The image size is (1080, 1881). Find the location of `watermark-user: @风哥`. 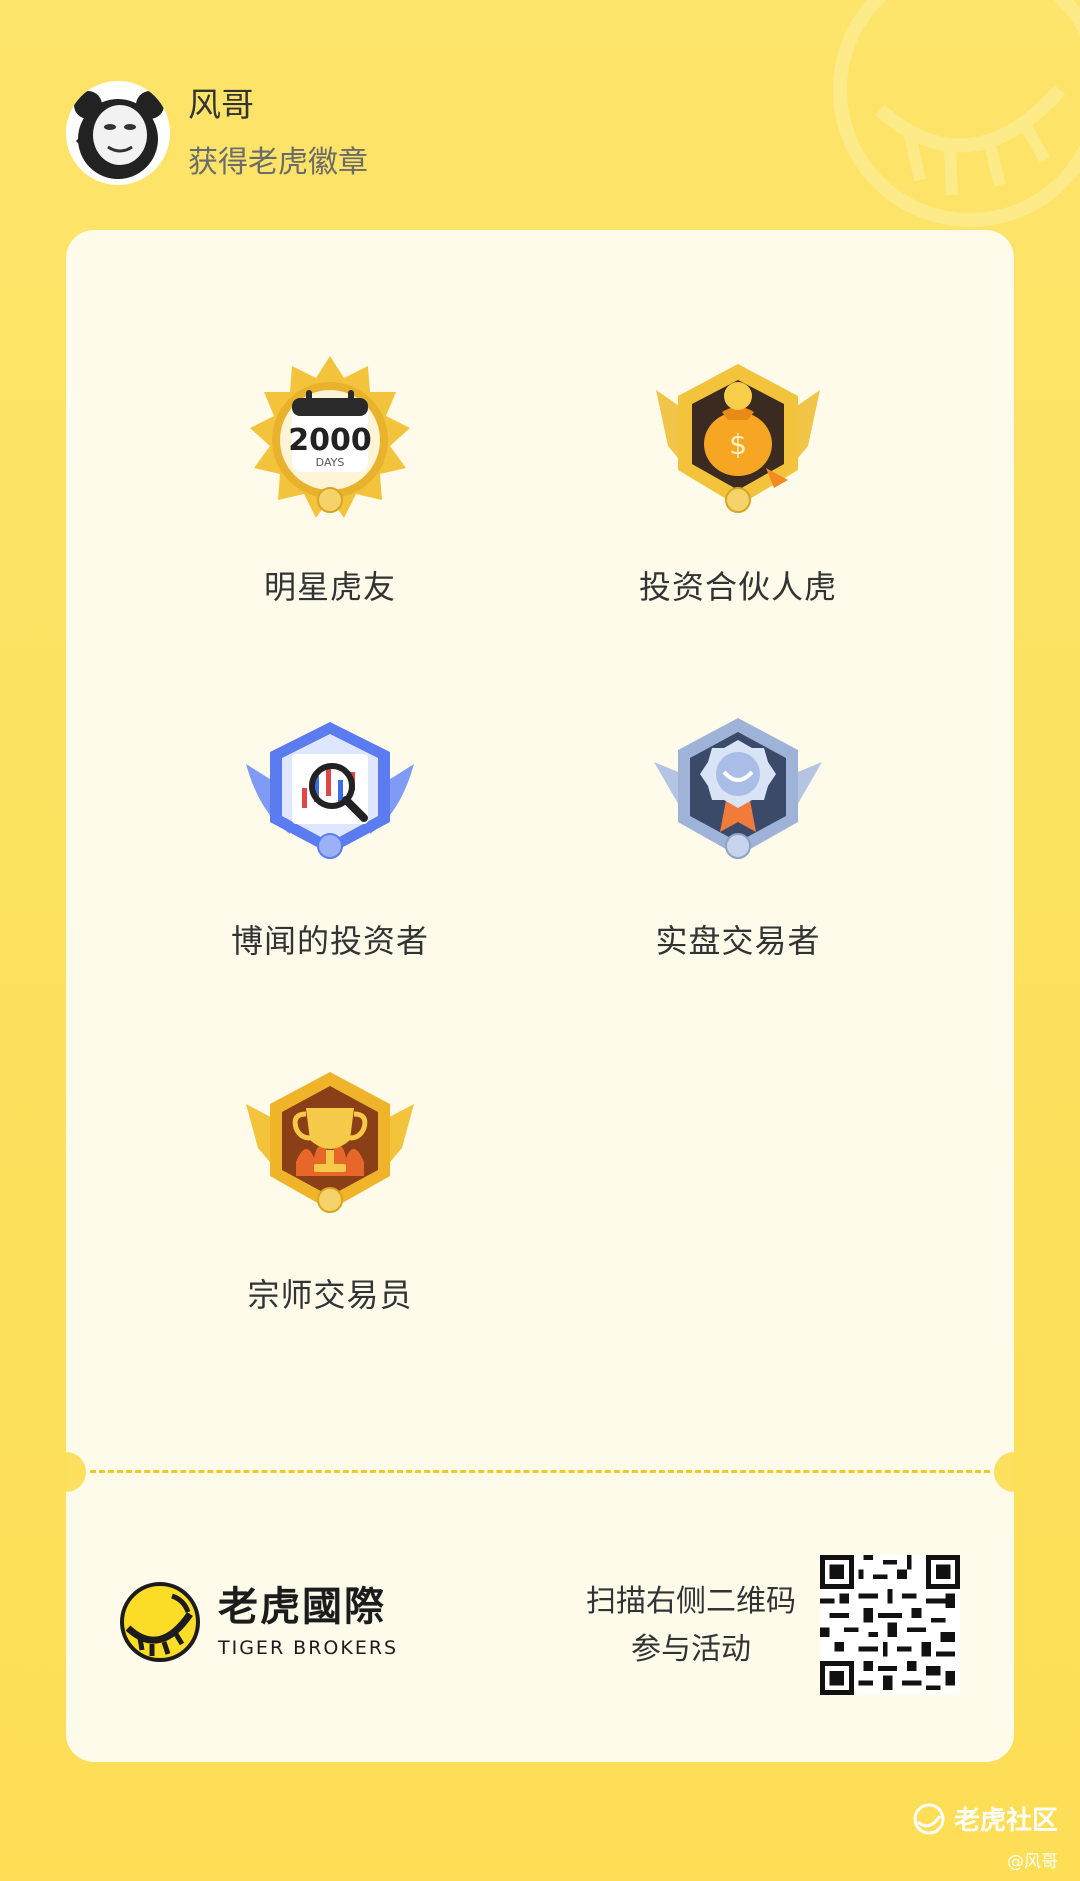

watermark-user: @风哥 is located at coordinates (1032, 1862).